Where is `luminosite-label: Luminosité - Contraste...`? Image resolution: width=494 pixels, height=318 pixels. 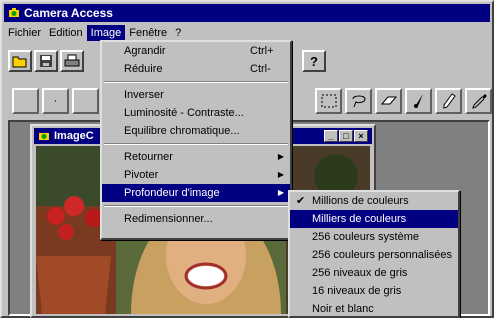
luminosite-label: Luminosité - Contraste... is located at coordinates (184, 113).